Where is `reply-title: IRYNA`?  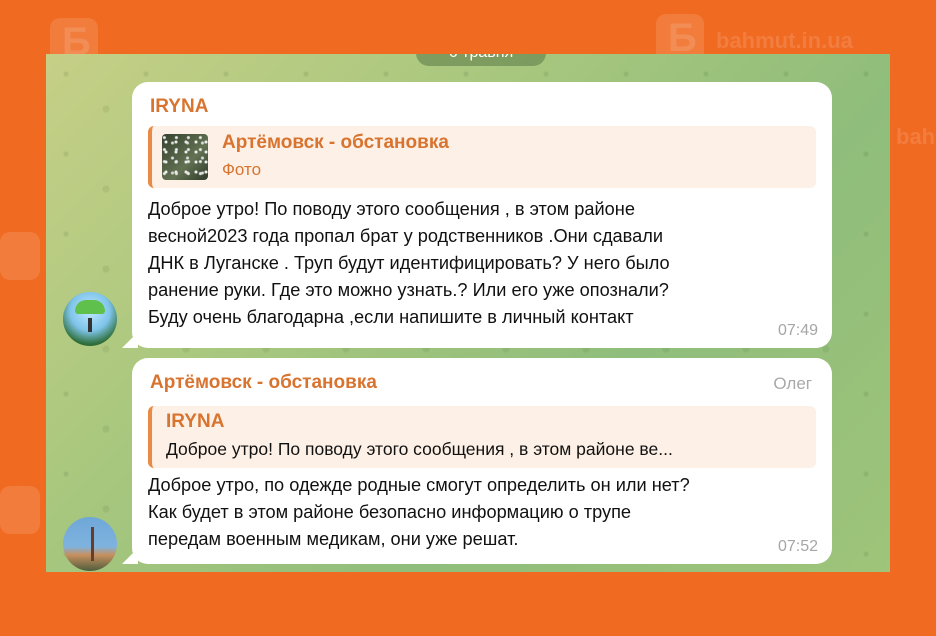 reply-title: IRYNA is located at coordinates (195, 421).